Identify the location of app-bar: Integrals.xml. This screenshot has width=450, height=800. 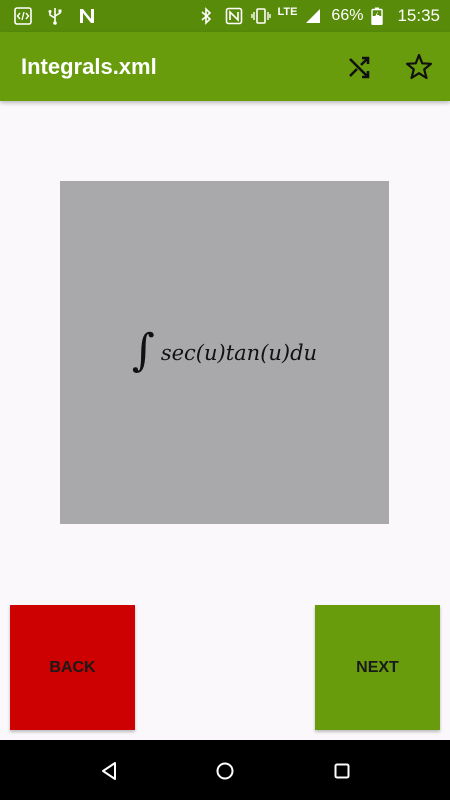
(225, 66).